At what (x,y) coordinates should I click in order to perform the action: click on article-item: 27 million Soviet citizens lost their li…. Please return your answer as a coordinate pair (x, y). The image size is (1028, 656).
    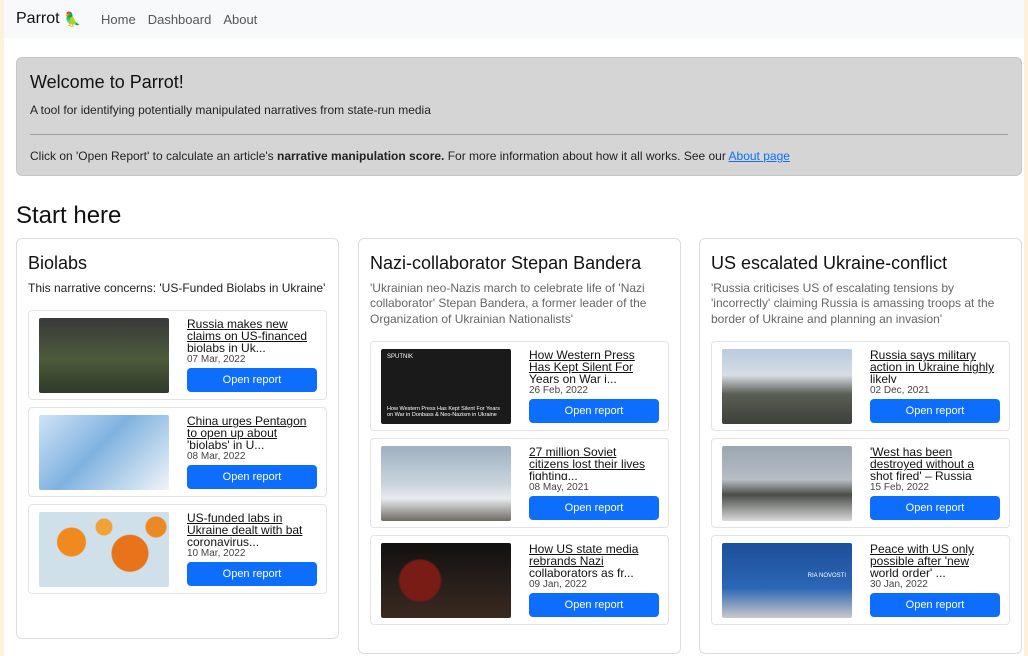
    Looking at the image, I should click on (519, 483).